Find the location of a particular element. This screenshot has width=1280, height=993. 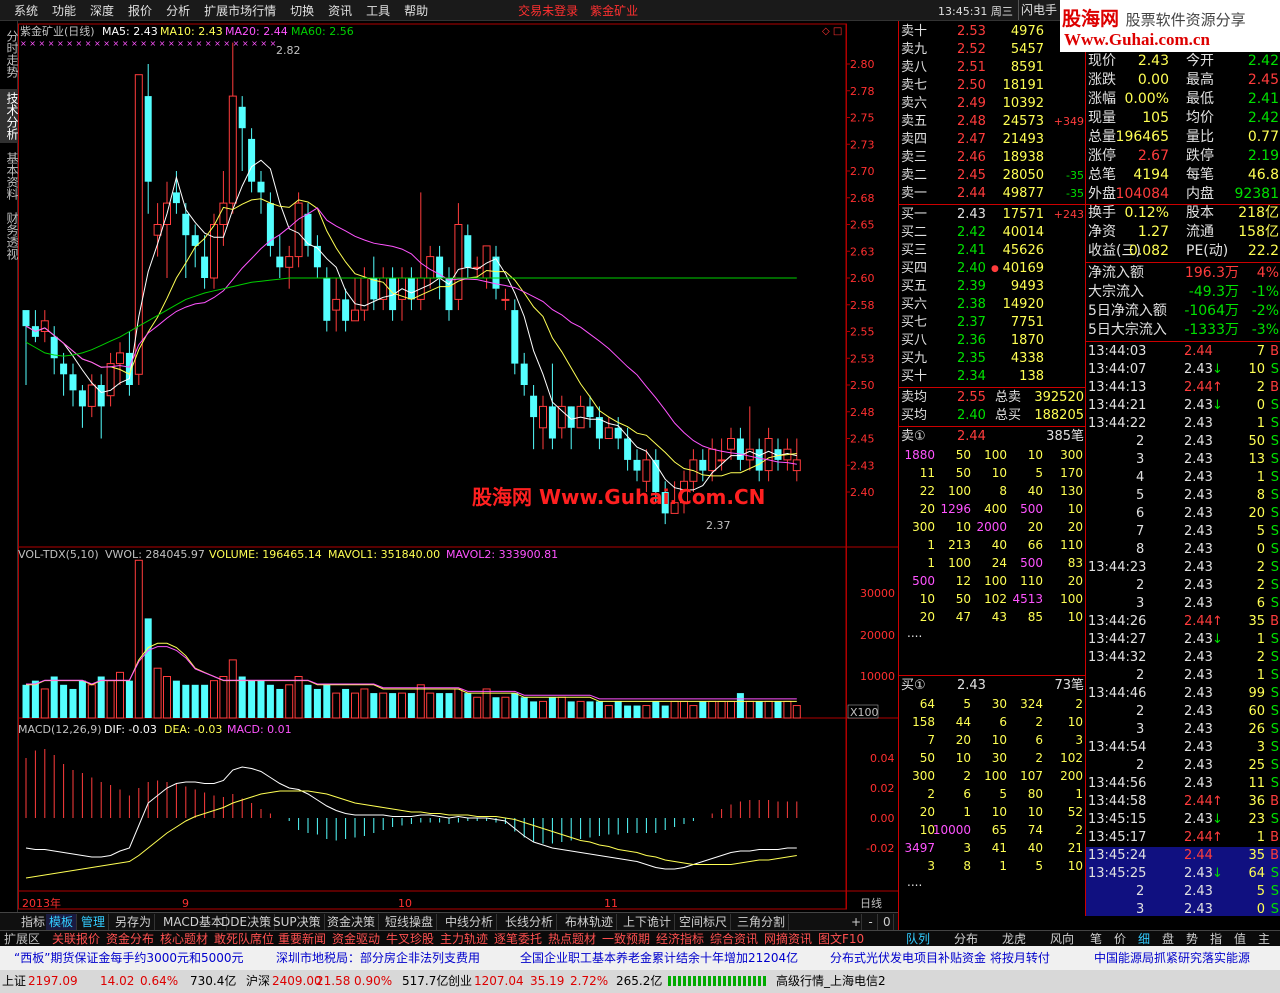

tick-row: 8 2.43 0 S is located at coordinates (1183, 550).